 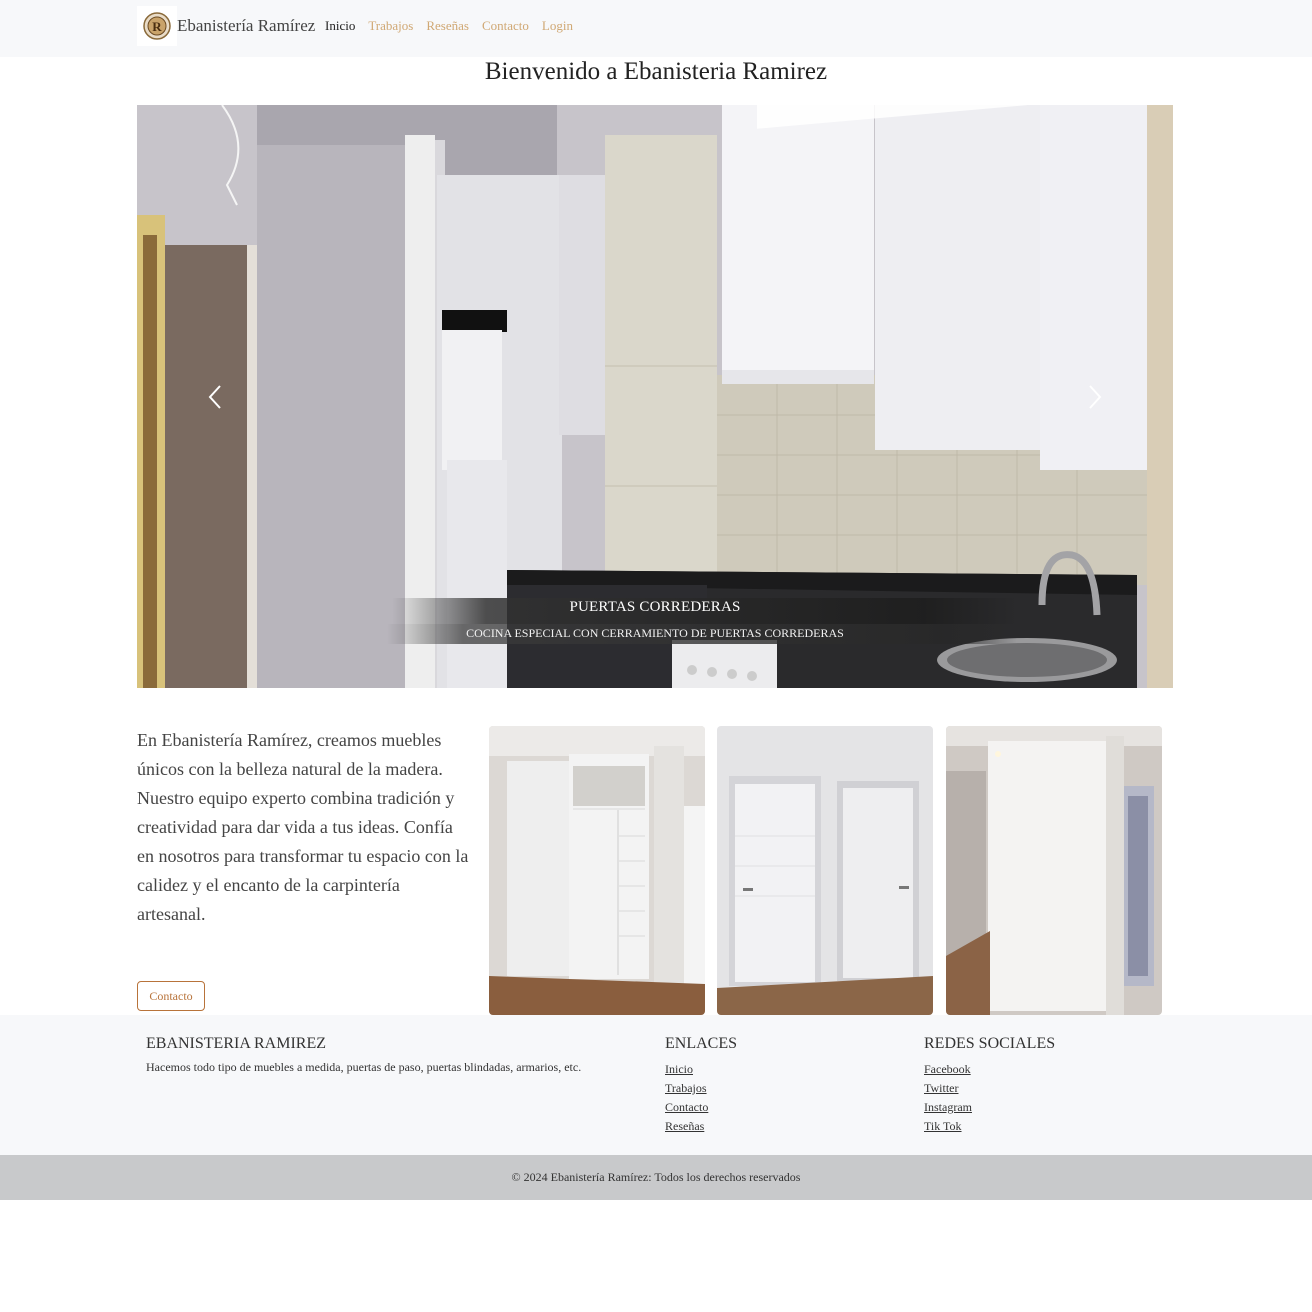 I want to click on footer-links-title: ENLACES, so click(x=701, y=1043).